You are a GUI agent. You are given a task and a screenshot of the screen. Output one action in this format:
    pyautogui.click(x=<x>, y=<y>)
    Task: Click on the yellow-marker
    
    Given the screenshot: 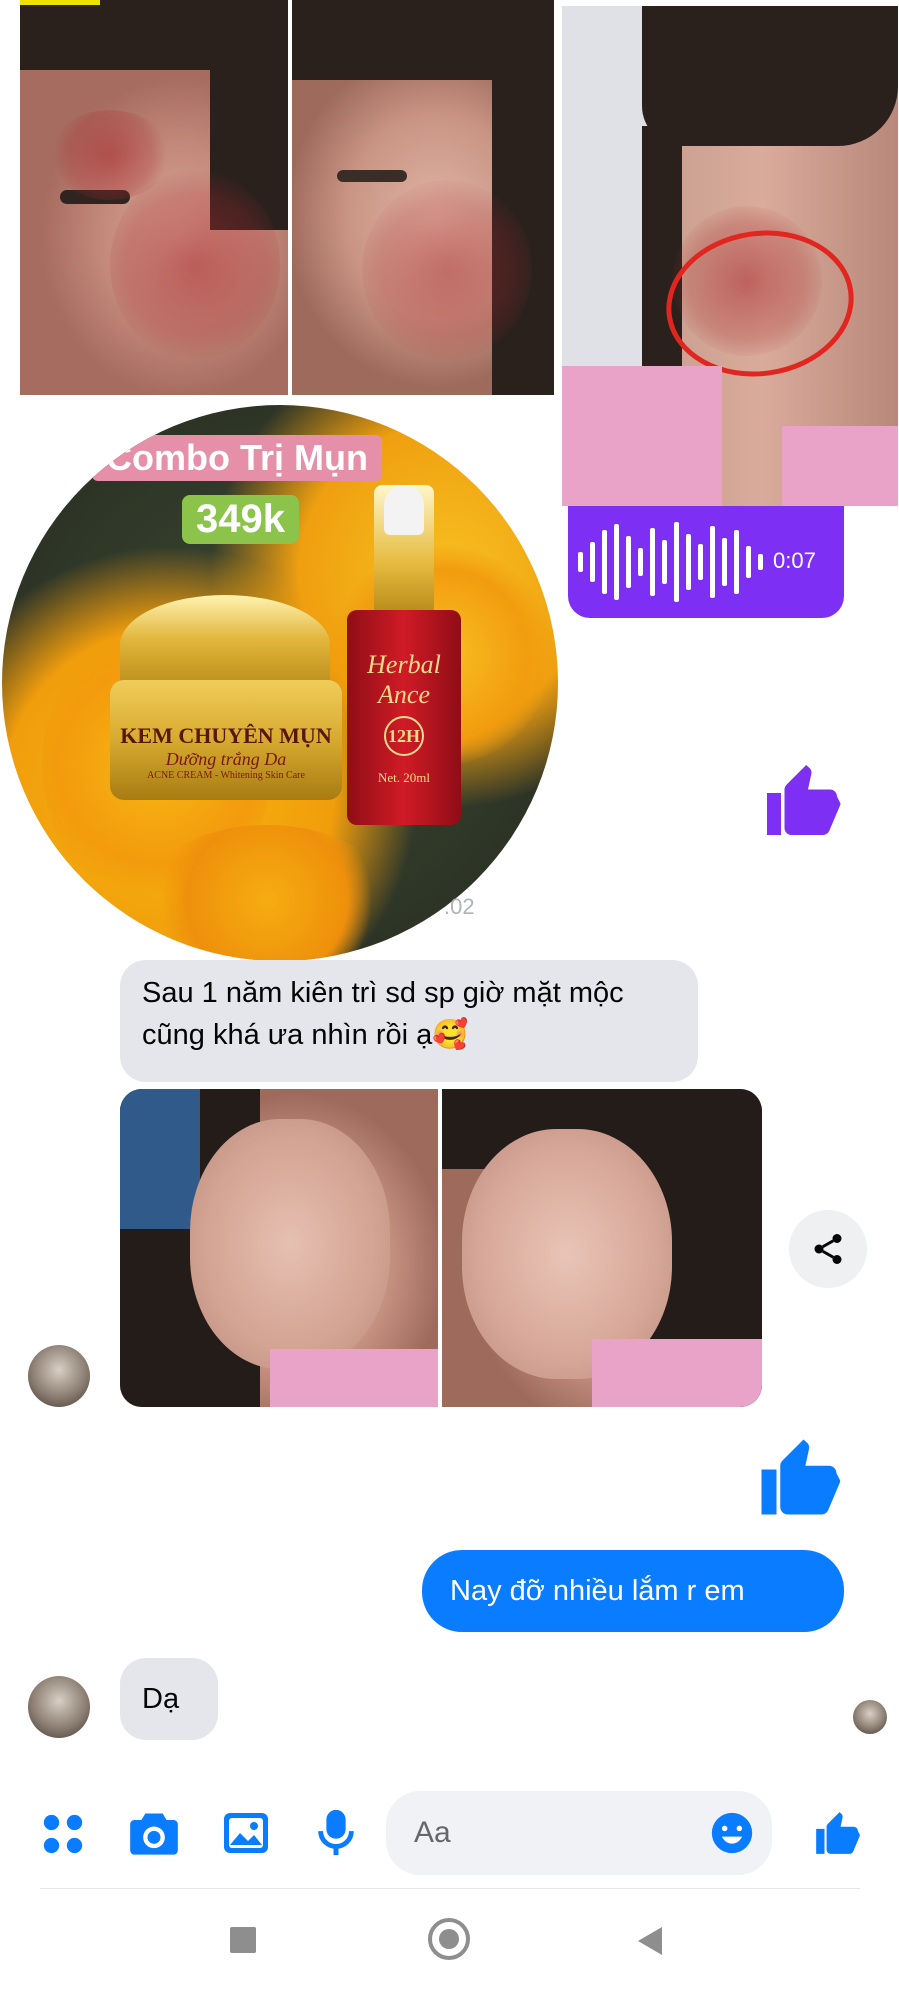 What is the action you would take?
    pyautogui.click(x=60, y=2)
    